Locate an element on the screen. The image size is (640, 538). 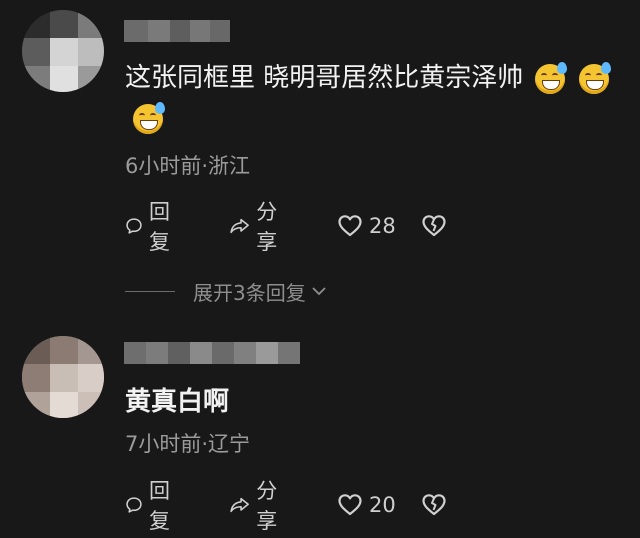
chevron-down-icon is located at coordinates (319, 291).